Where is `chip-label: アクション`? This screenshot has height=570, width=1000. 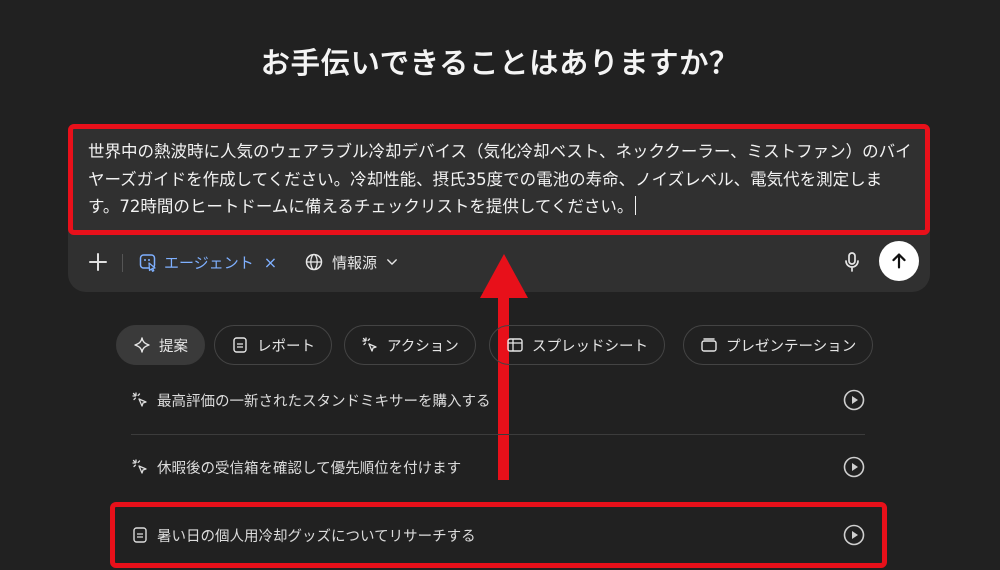 chip-label: アクション is located at coordinates (423, 346).